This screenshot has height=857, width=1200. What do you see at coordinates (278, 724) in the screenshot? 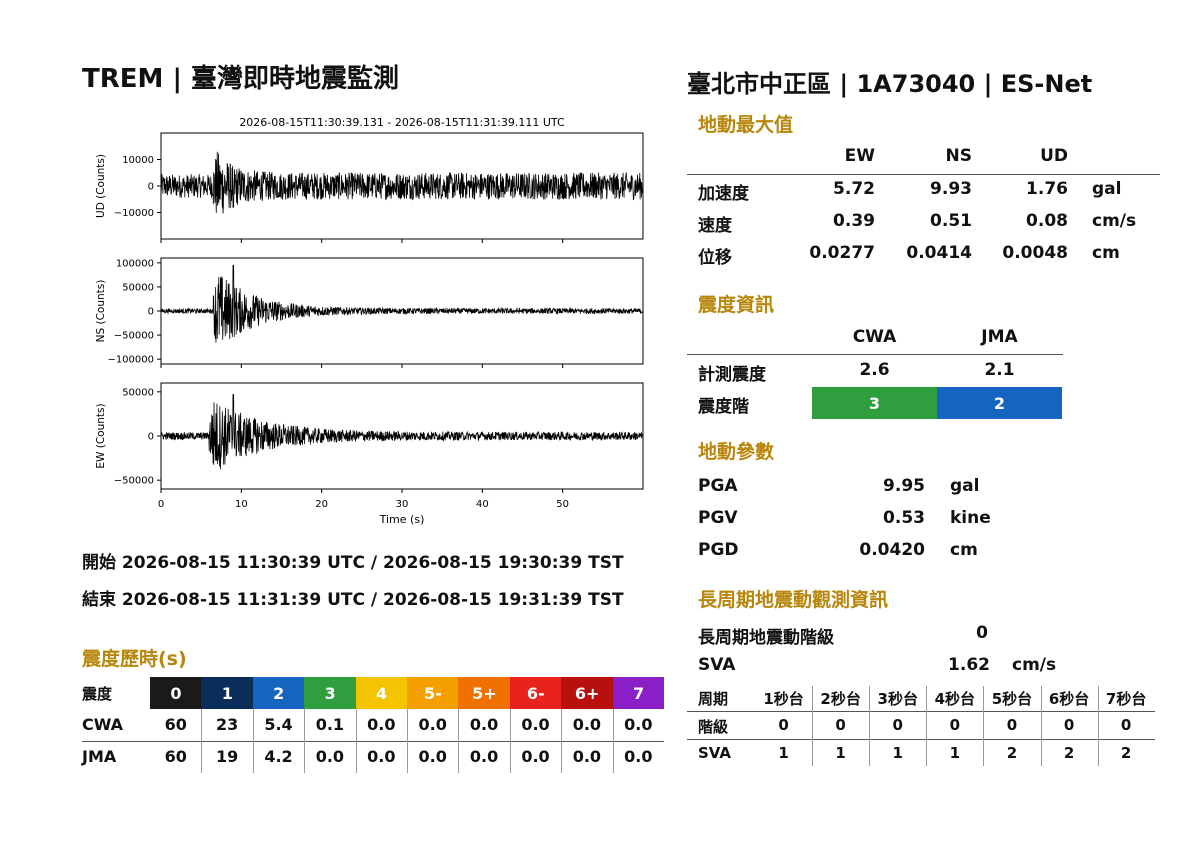
I see `duration-value: 5.4` at bounding box center [278, 724].